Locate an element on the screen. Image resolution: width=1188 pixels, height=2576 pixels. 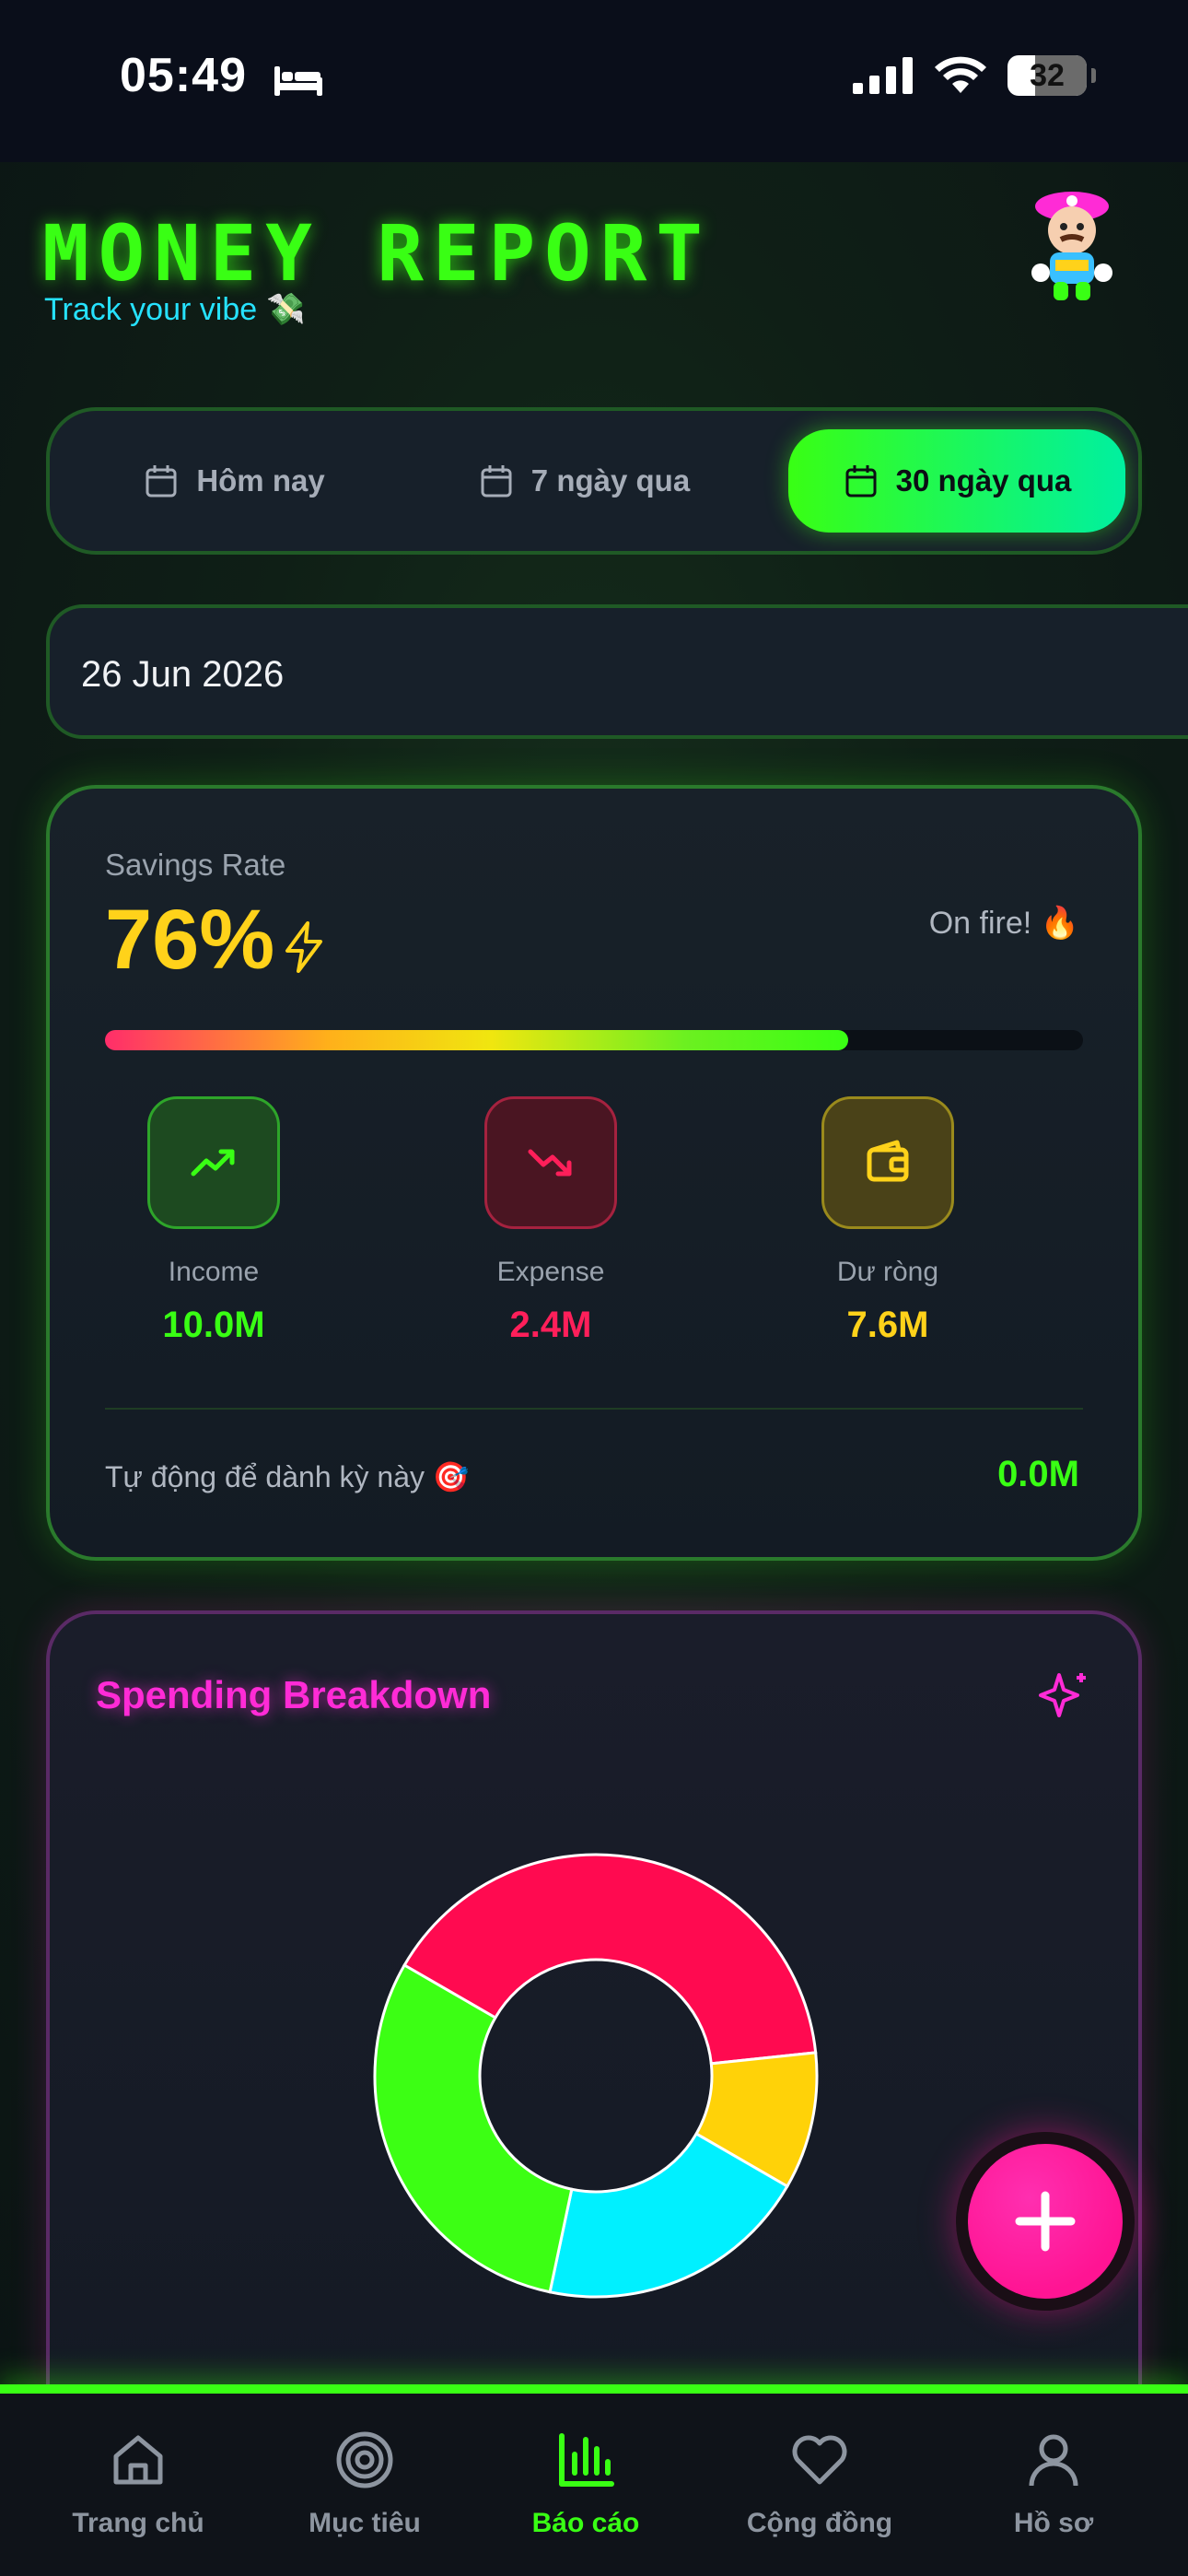
user-icon is located at coordinates (1053, 2460).